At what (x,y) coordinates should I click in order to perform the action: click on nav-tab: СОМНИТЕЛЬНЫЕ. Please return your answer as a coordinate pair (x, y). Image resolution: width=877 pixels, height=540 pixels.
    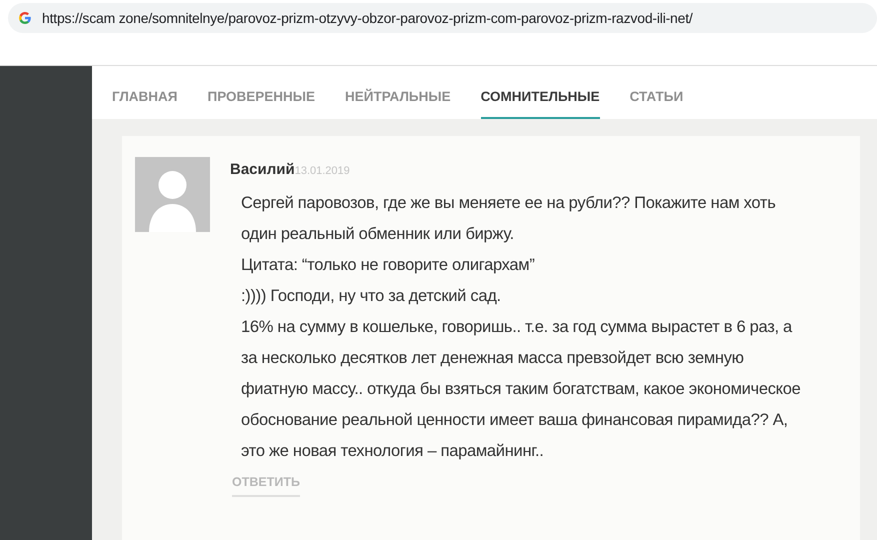
    Looking at the image, I should click on (540, 104).